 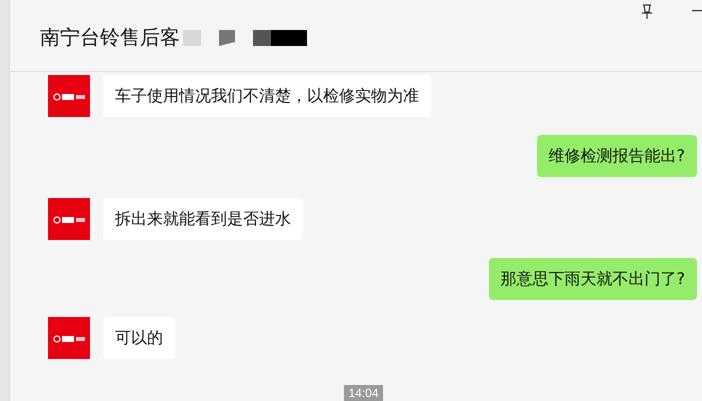 I want to click on message-bubble: 那意思下雨天就不出门了?, so click(x=592, y=279).